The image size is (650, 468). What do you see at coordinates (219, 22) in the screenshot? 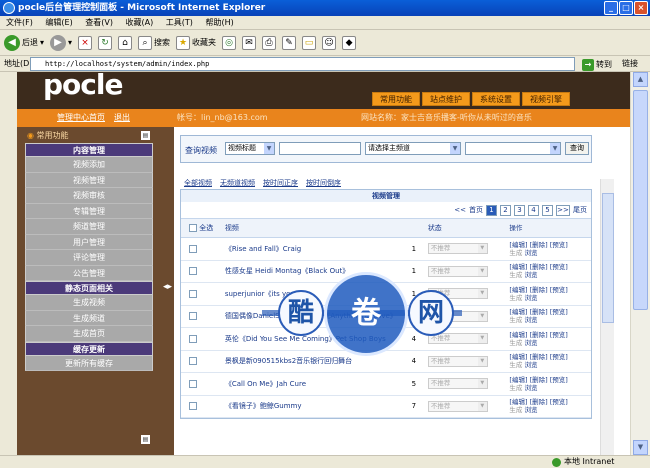
I see `menu-help: 帮助(H)` at bounding box center [219, 22].